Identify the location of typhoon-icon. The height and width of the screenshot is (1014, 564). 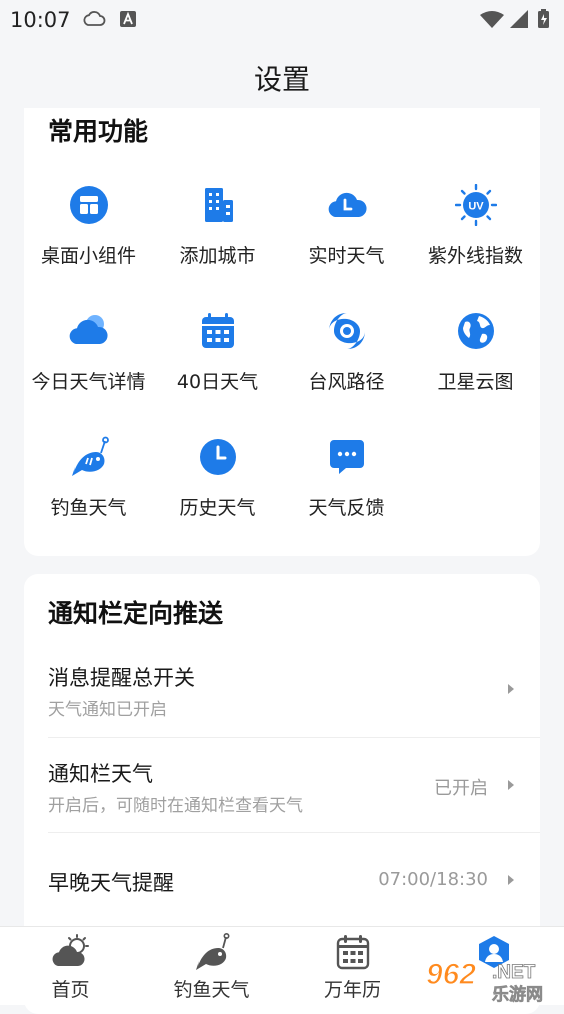
(347, 331).